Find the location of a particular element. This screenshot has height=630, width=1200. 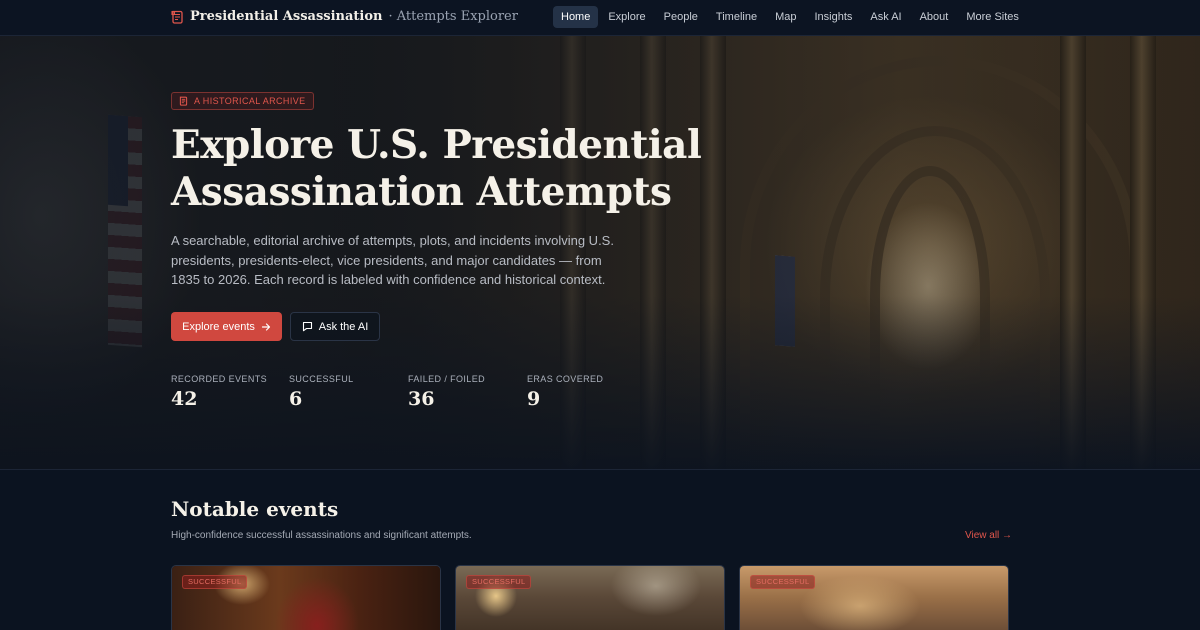

stat-label: RECORDED EVENTS is located at coordinates (219, 379).